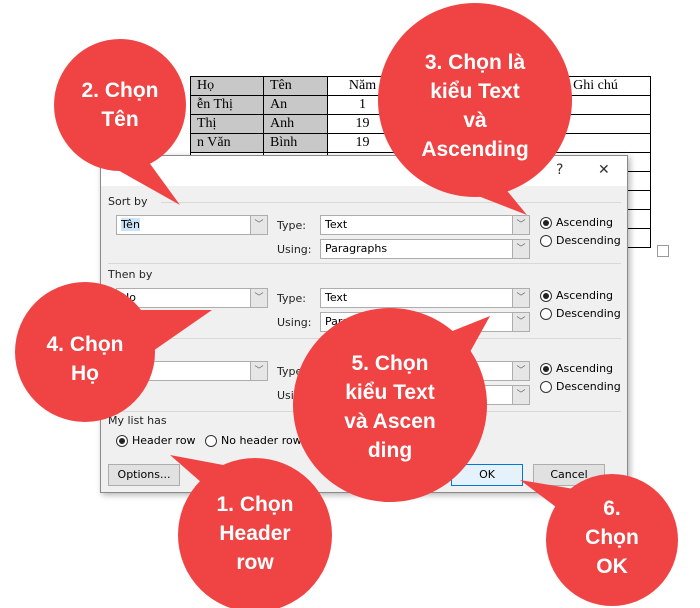 Image resolution: width=700 pixels, height=608 pixels. I want to click on callout-3: 3. Chọn là kiểu Text và Ascending, so click(475, 106).